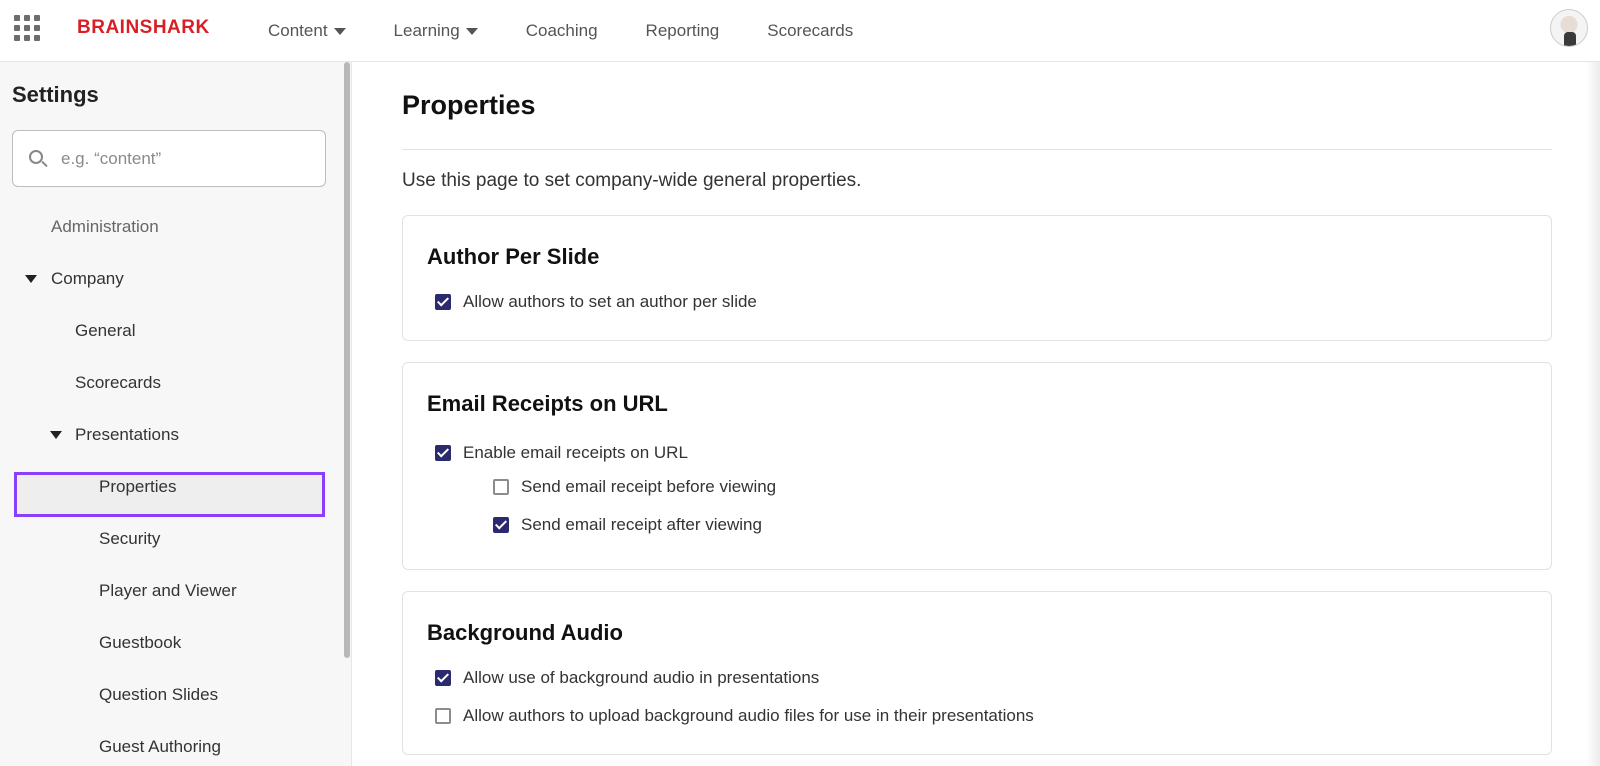  Describe the element at coordinates (118, 383) in the screenshot. I see `sidebar-item-scorecards: Scorecards` at that location.